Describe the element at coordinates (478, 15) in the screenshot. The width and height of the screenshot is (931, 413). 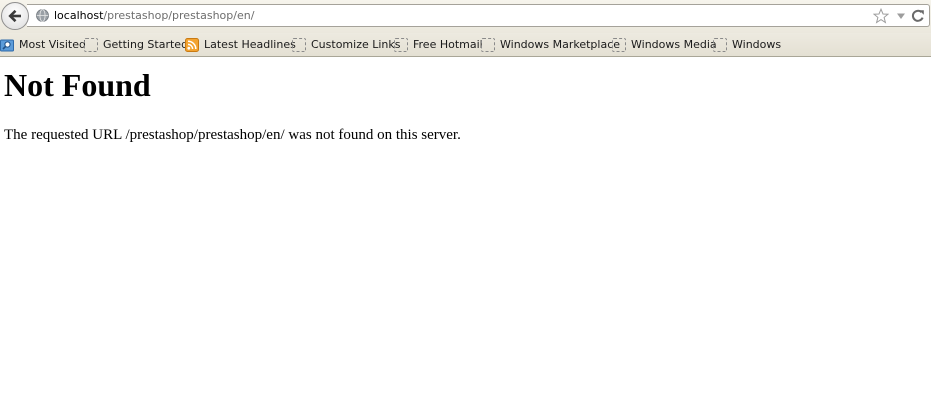
I see `url-bar: localhost/prestashop/prestashop/en/` at that location.